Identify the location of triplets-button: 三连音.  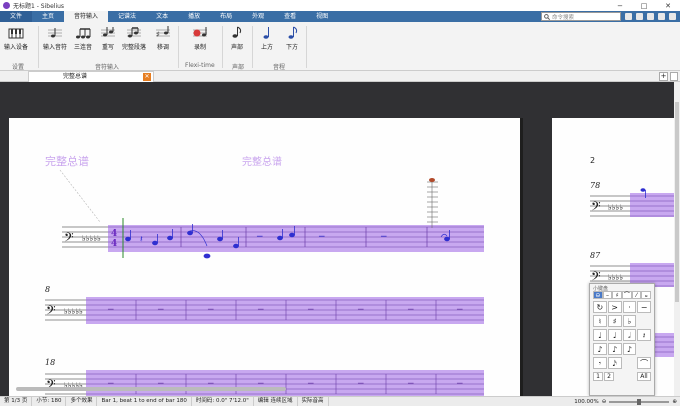
(83, 38).